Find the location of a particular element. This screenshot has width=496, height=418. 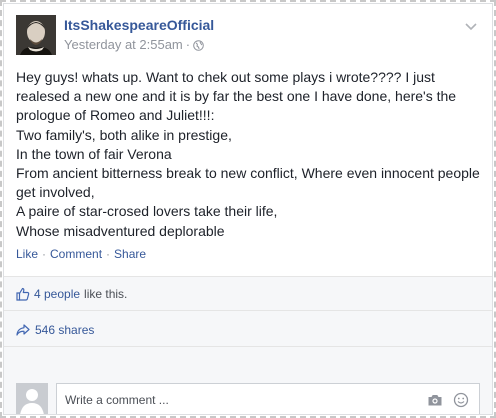

shares-summary-inner: 546 shares is located at coordinates (55, 330).